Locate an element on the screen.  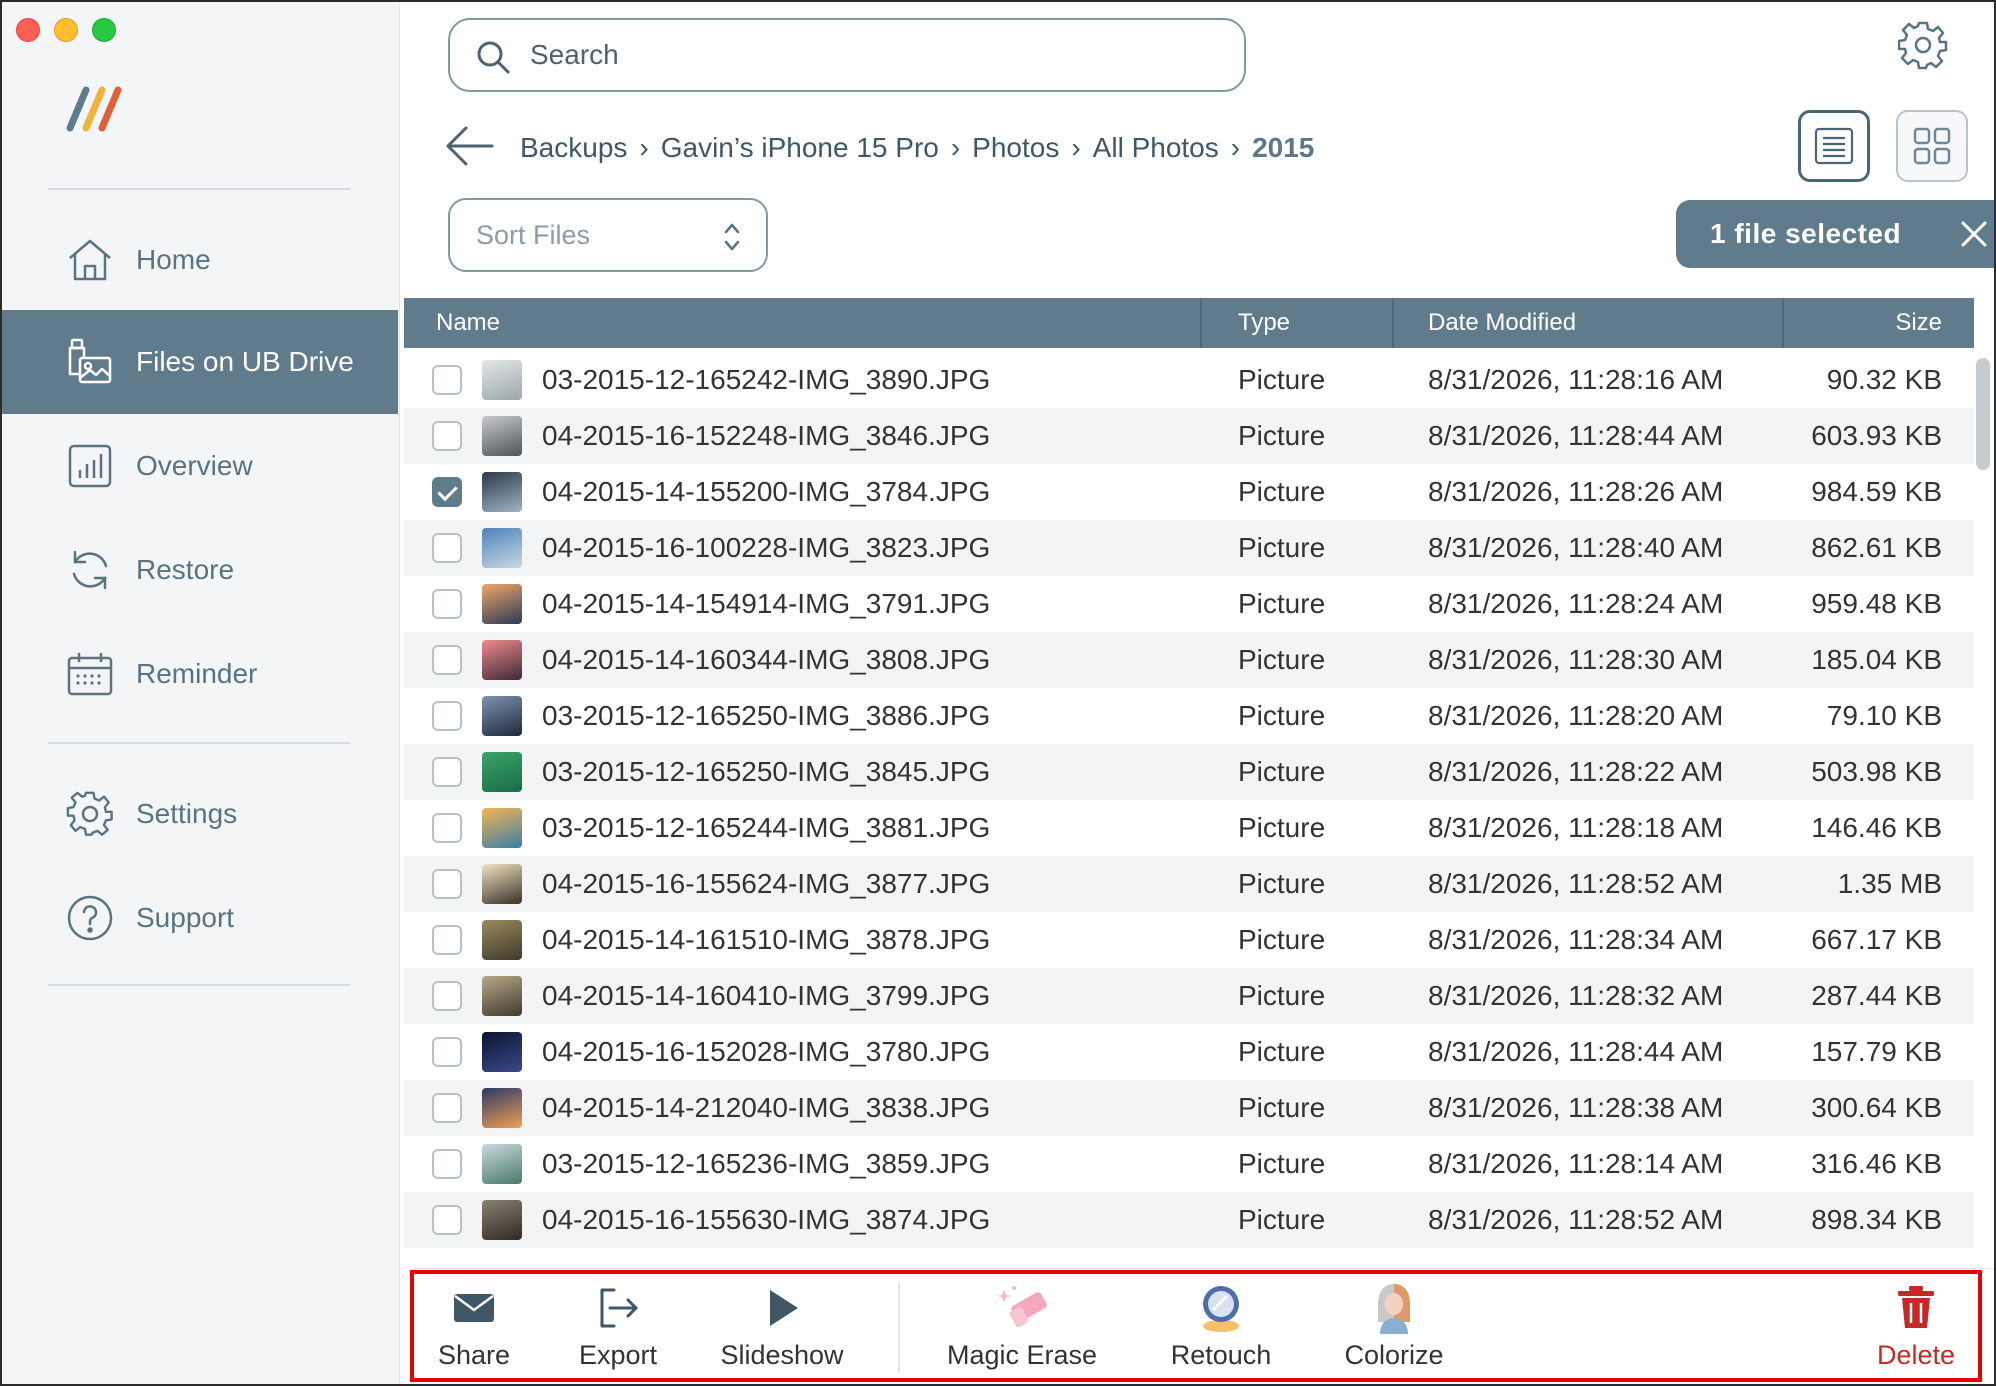
chevron-up-down-icon is located at coordinates (732, 237).